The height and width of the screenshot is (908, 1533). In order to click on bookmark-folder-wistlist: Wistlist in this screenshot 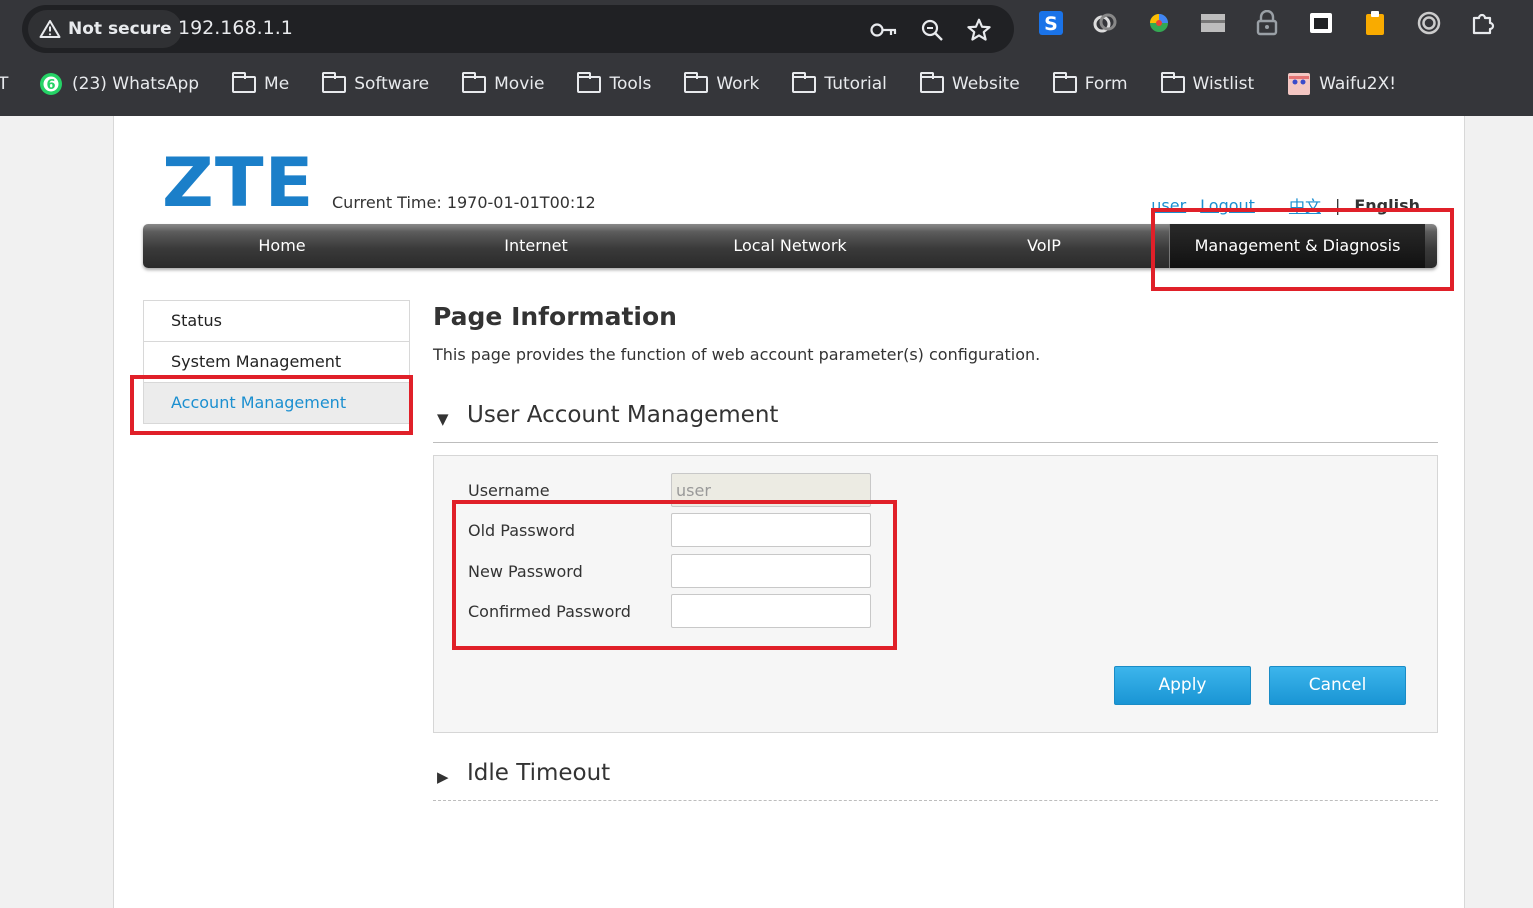, I will do `click(1207, 82)`.